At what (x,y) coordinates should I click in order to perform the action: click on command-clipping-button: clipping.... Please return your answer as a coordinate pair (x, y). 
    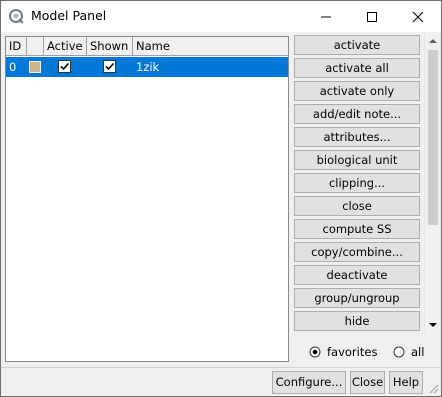
    Looking at the image, I should click on (357, 183).